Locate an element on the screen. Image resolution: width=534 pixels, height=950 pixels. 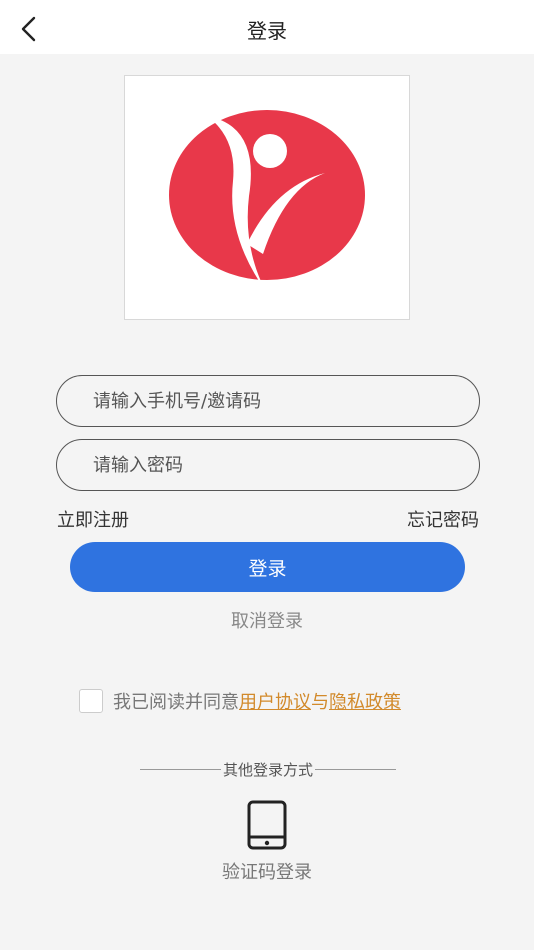
other-login-divider: 其他登录方式 is located at coordinates (268, 769).